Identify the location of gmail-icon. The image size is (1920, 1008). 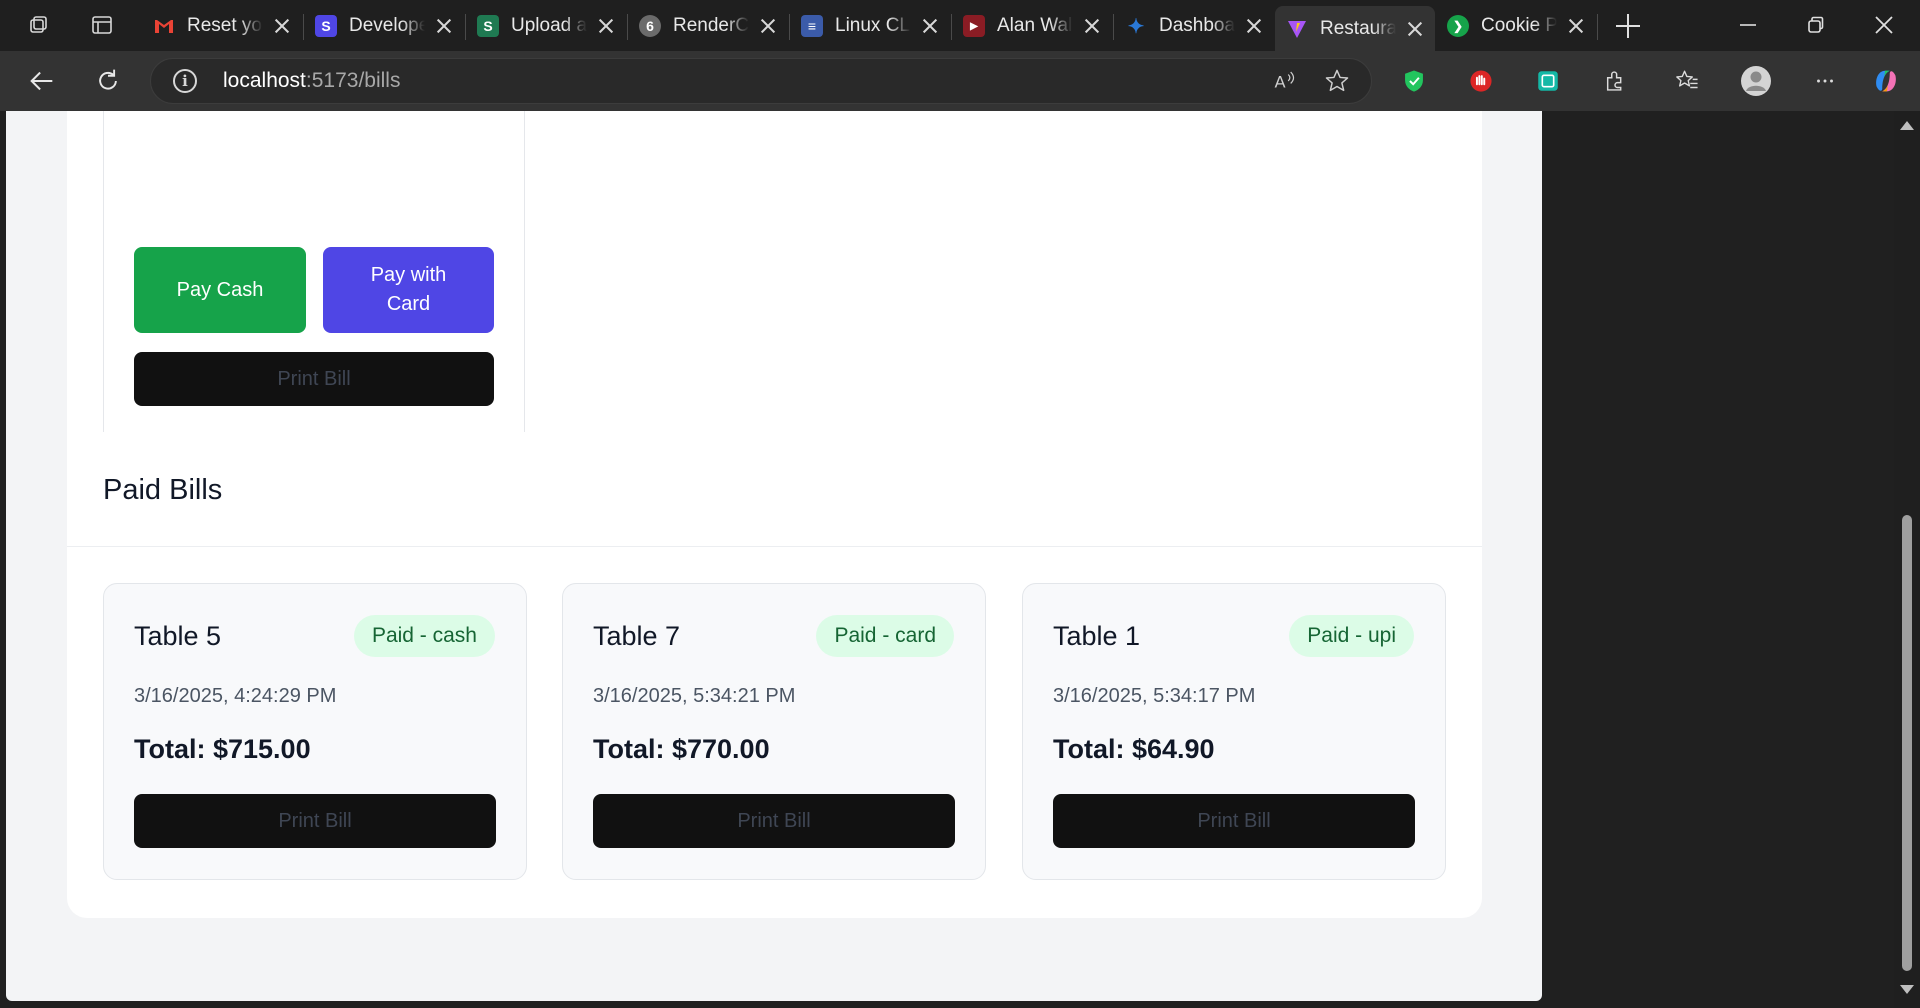
(164, 26).